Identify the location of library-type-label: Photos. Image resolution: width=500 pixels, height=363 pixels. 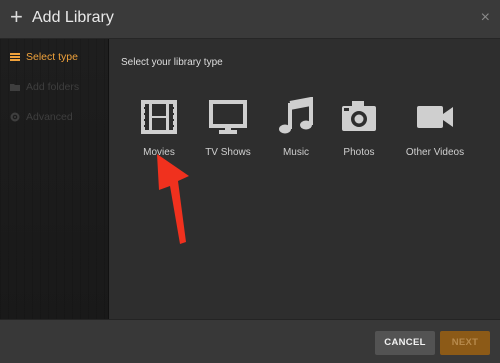
(359, 152).